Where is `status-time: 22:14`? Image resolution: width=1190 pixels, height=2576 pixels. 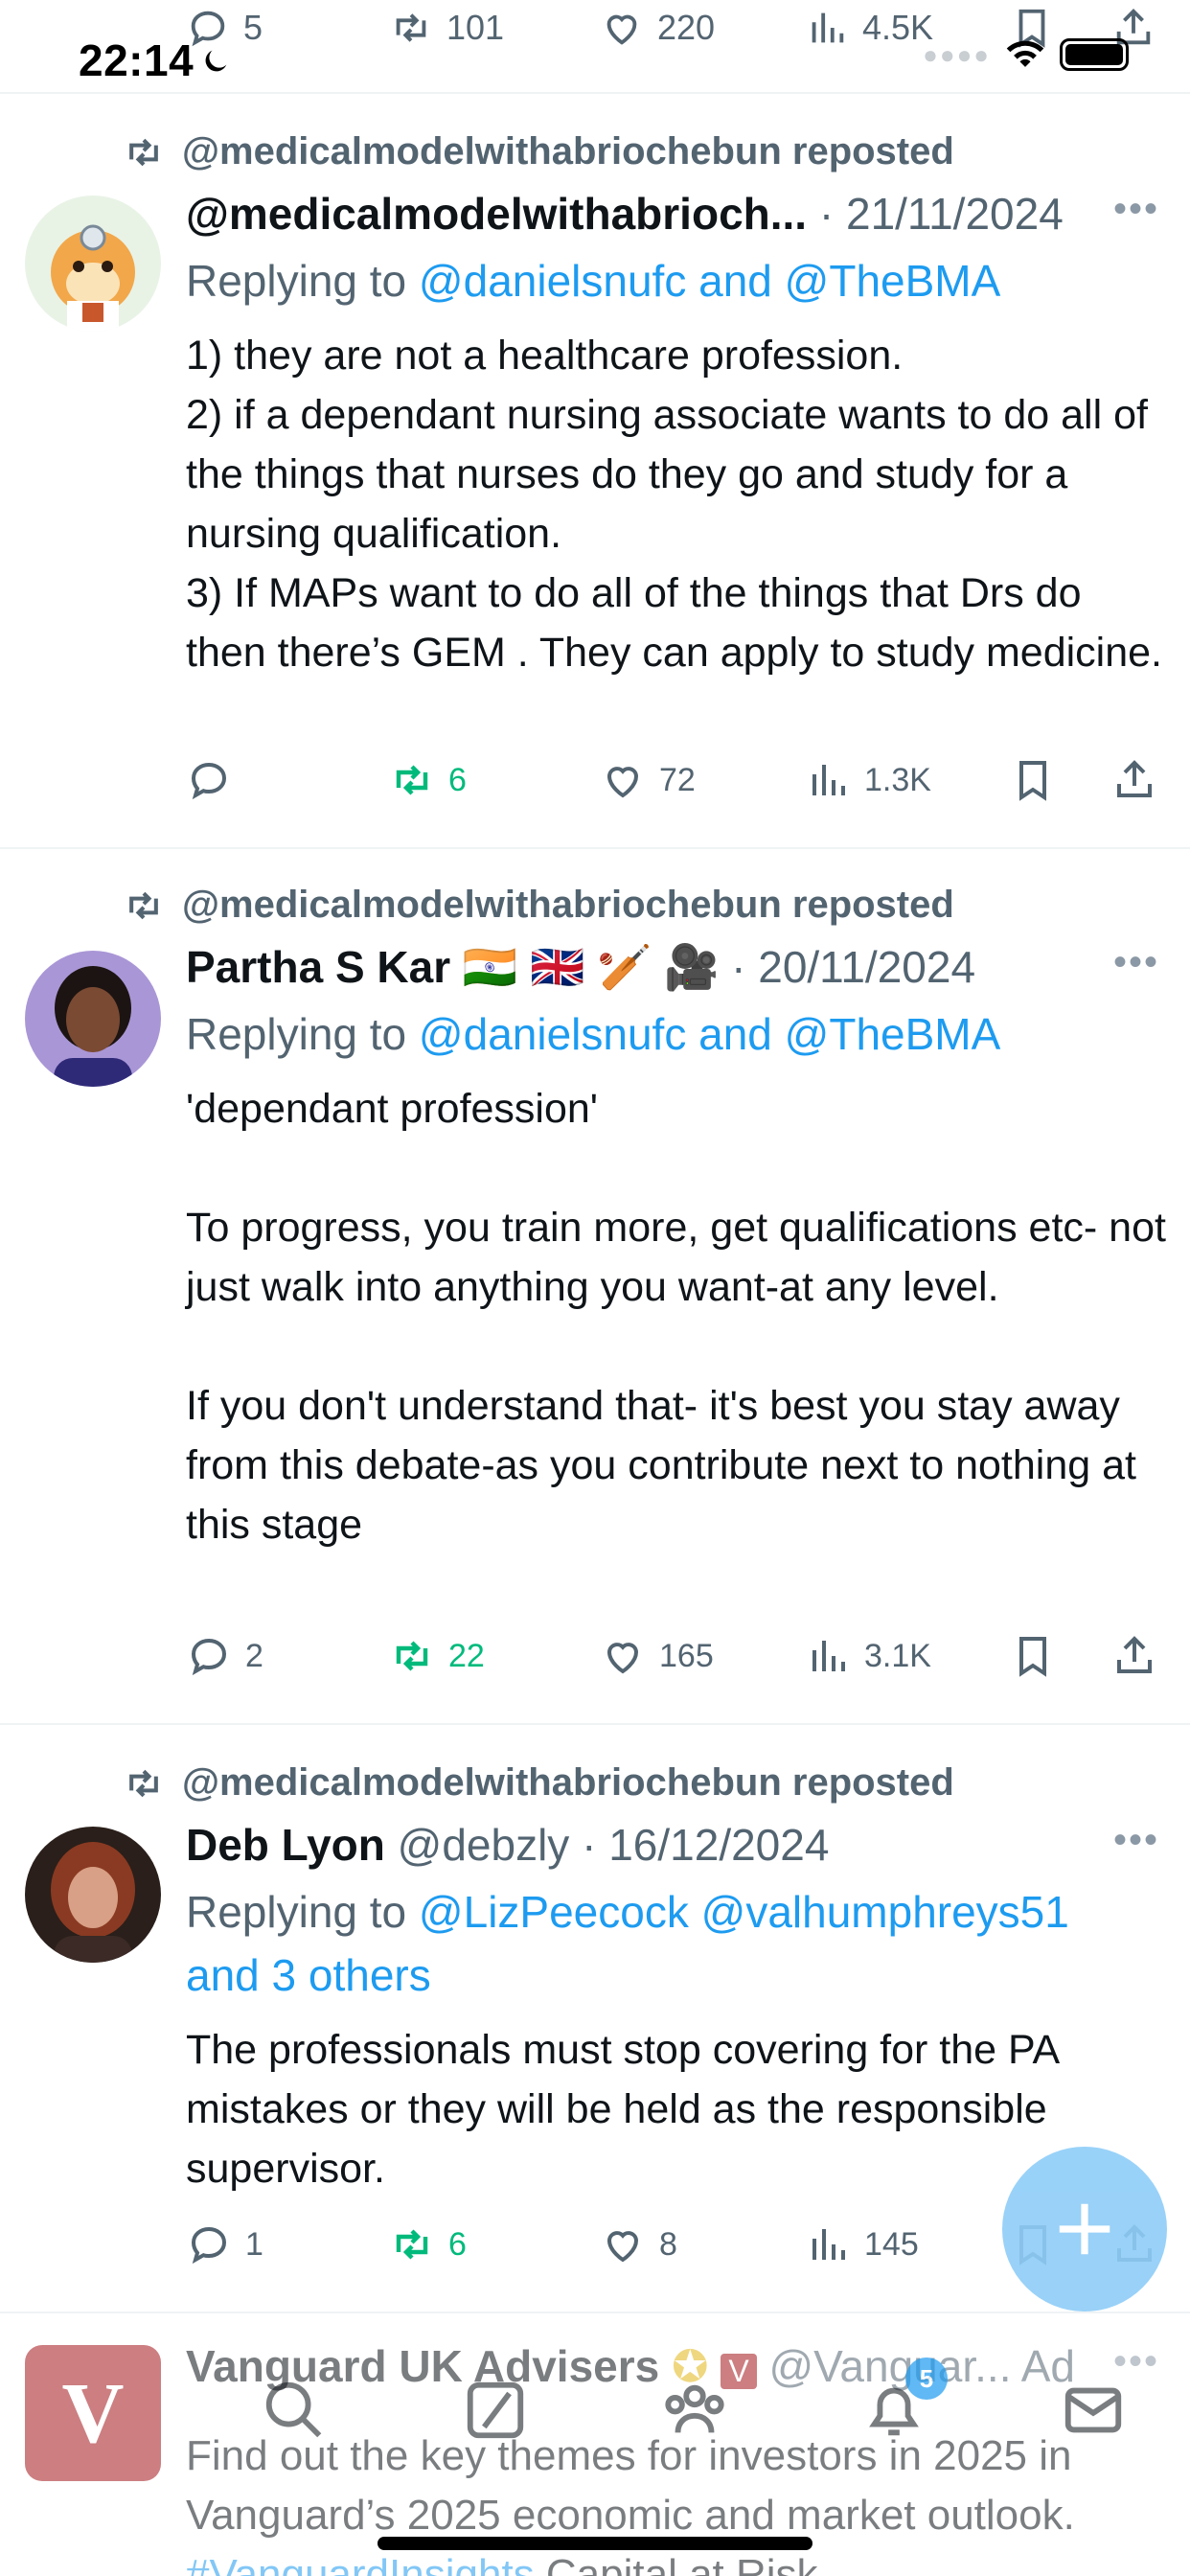
status-time: 22:14 is located at coordinates (155, 60).